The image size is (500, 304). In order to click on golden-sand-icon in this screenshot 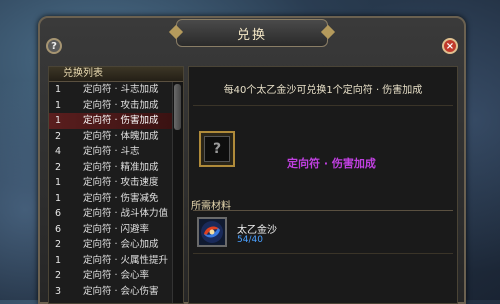, I will do `click(212, 232)`.